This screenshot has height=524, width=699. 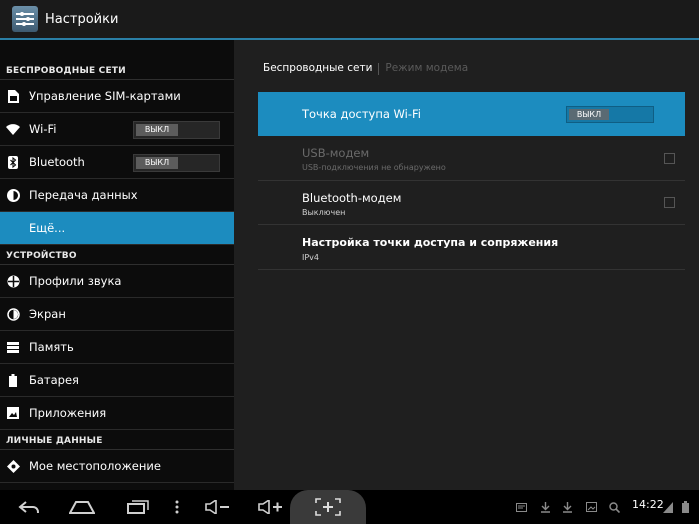 What do you see at coordinates (117, 413) in the screenshot?
I see `sidebar-item-apps: Приложения` at bounding box center [117, 413].